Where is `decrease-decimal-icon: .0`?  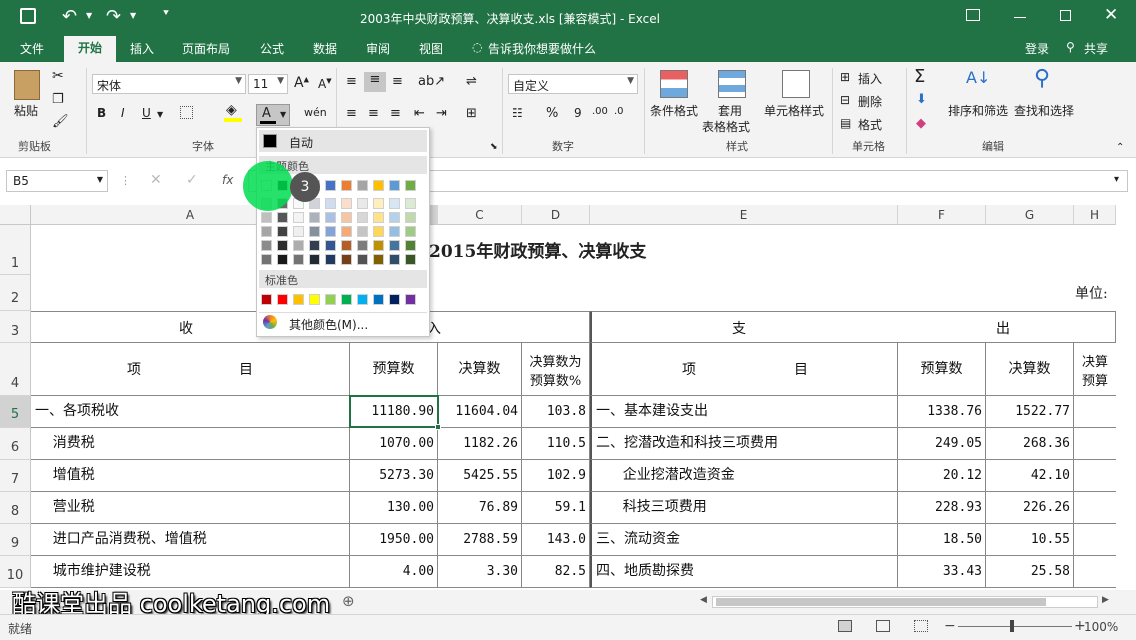 decrease-decimal-icon: .0 is located at coordinates (619, 111).